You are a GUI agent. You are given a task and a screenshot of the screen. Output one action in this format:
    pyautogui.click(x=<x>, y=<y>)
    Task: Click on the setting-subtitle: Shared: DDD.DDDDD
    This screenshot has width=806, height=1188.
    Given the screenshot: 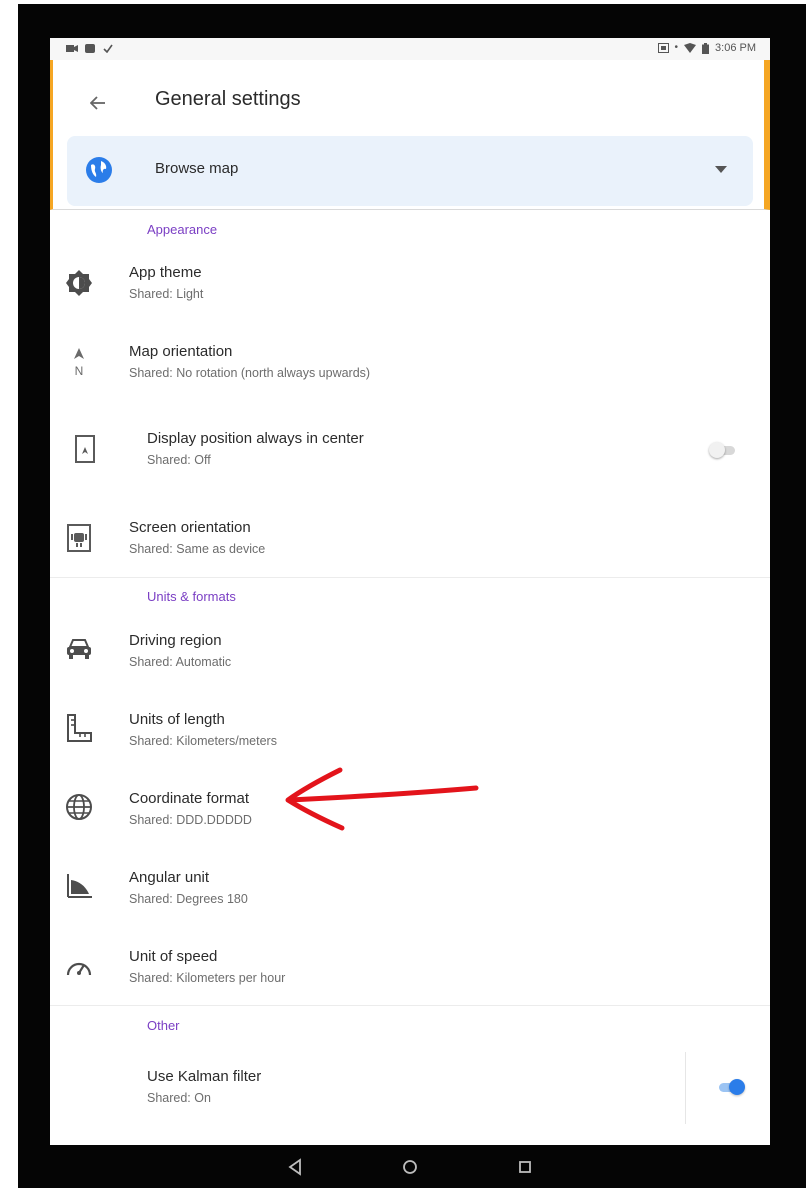 What is the action you would take?
    pyautogui.click(x=190, y=820)
    